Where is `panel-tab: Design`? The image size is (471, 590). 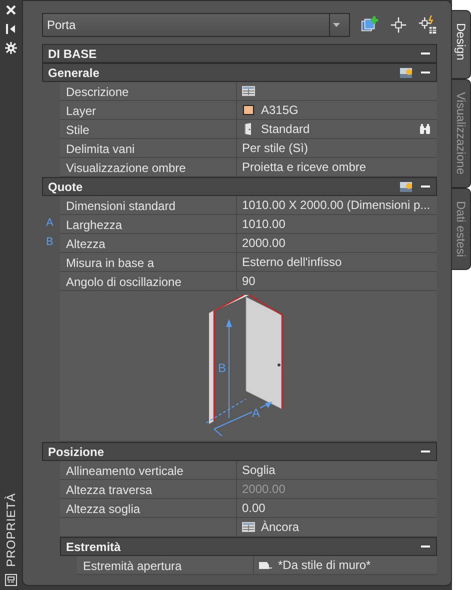 panel-tab: Design is located at coordinates (461, 45).